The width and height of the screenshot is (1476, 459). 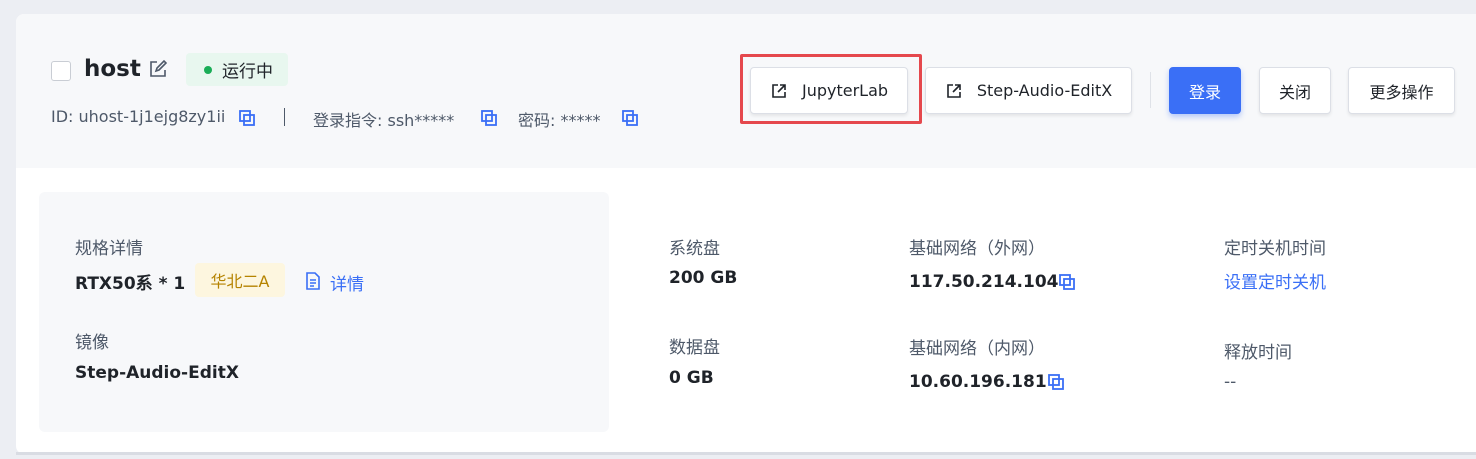 What do you see at coordinates (247, 72) in the screenshot?
I see `status-text: 运行中` at bounding box center [247, 72].